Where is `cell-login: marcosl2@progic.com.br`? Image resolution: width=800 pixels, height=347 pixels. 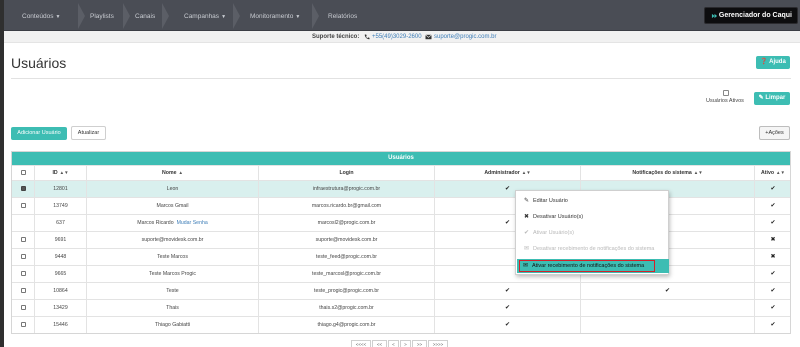 cell-login: marcosl2@progic.com.br is located at coordinates (346, 223).